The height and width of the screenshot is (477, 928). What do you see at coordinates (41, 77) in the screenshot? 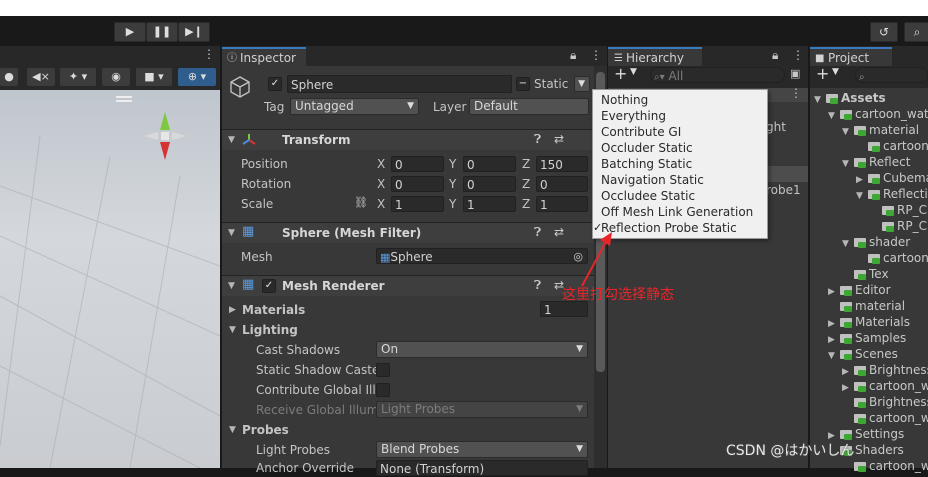
I see `audio-toggle: ◀×` at bounding box center [41, 77].